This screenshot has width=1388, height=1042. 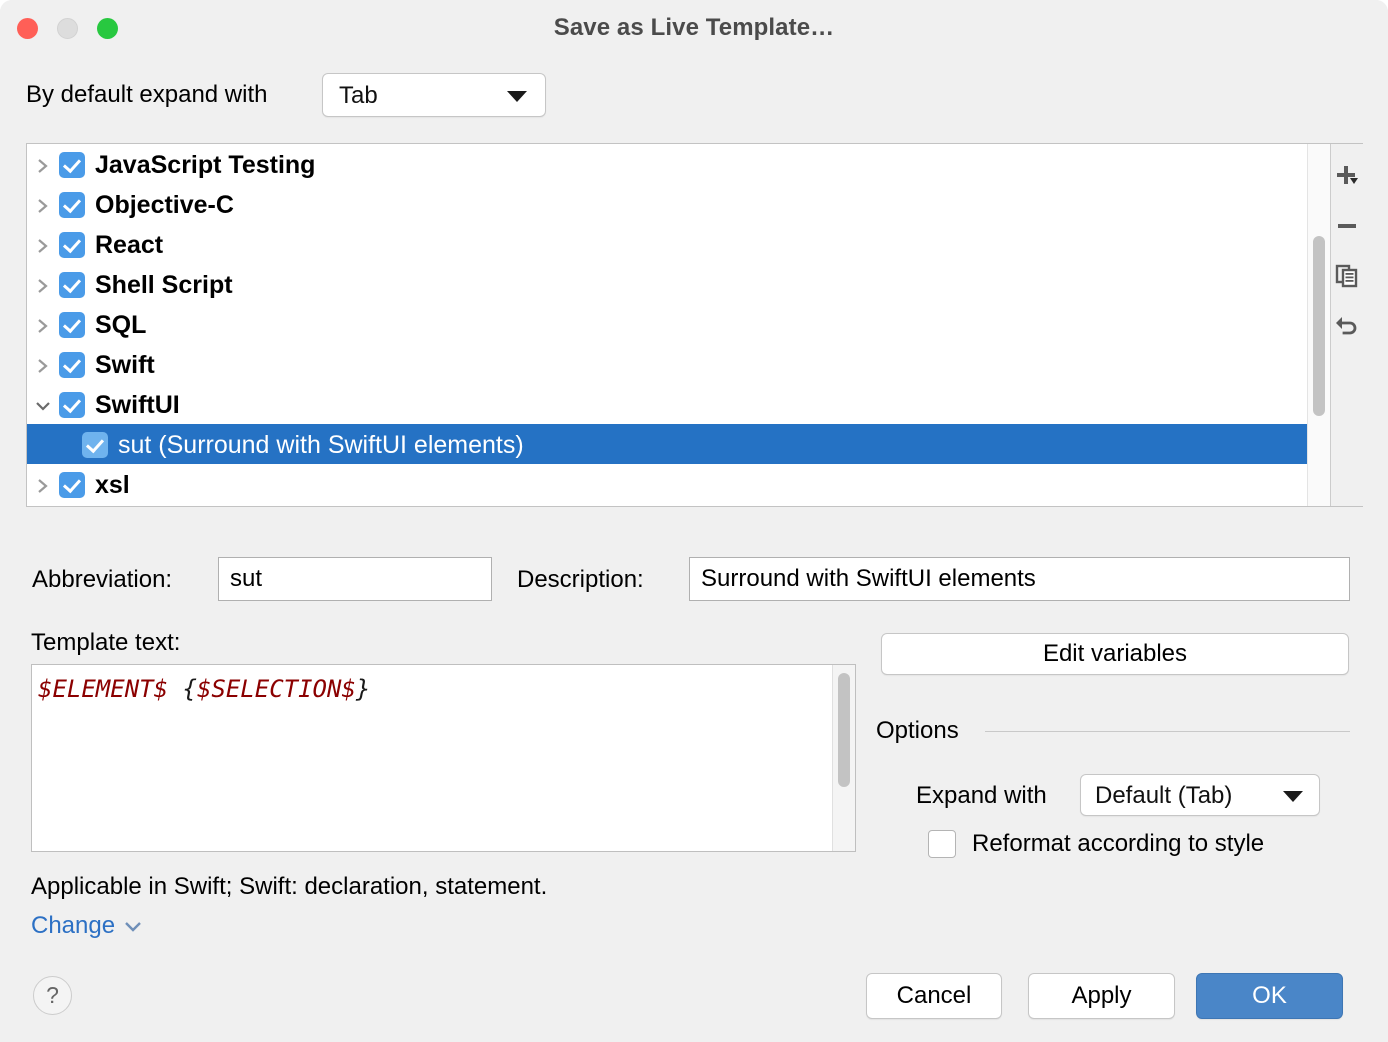 I want to click on default-expand-label: By default expand with, so click(x=147, y=94).